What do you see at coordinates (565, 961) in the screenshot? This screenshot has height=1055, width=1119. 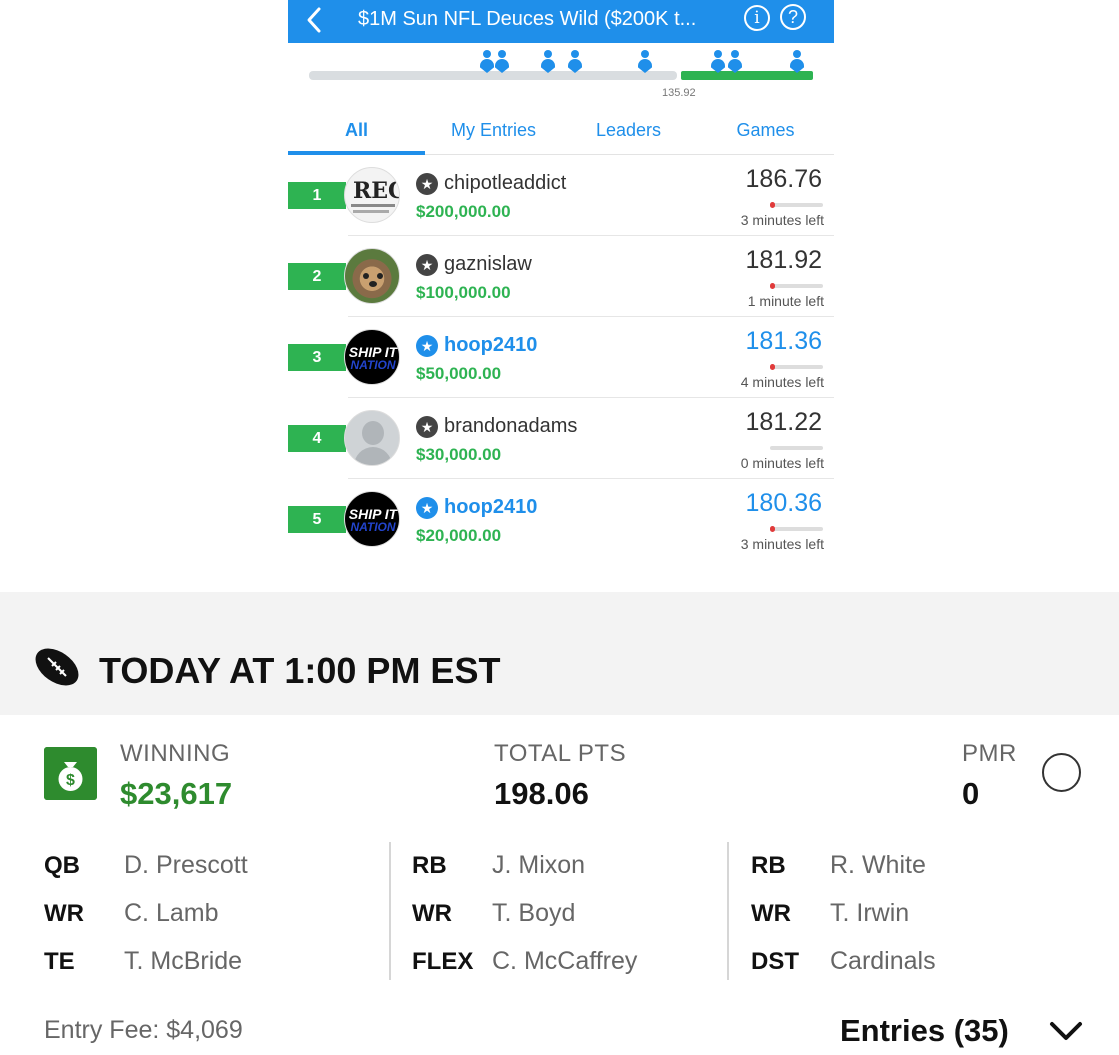 I see `player-name: C. McCaffrey` at bounding box center [565, 961].